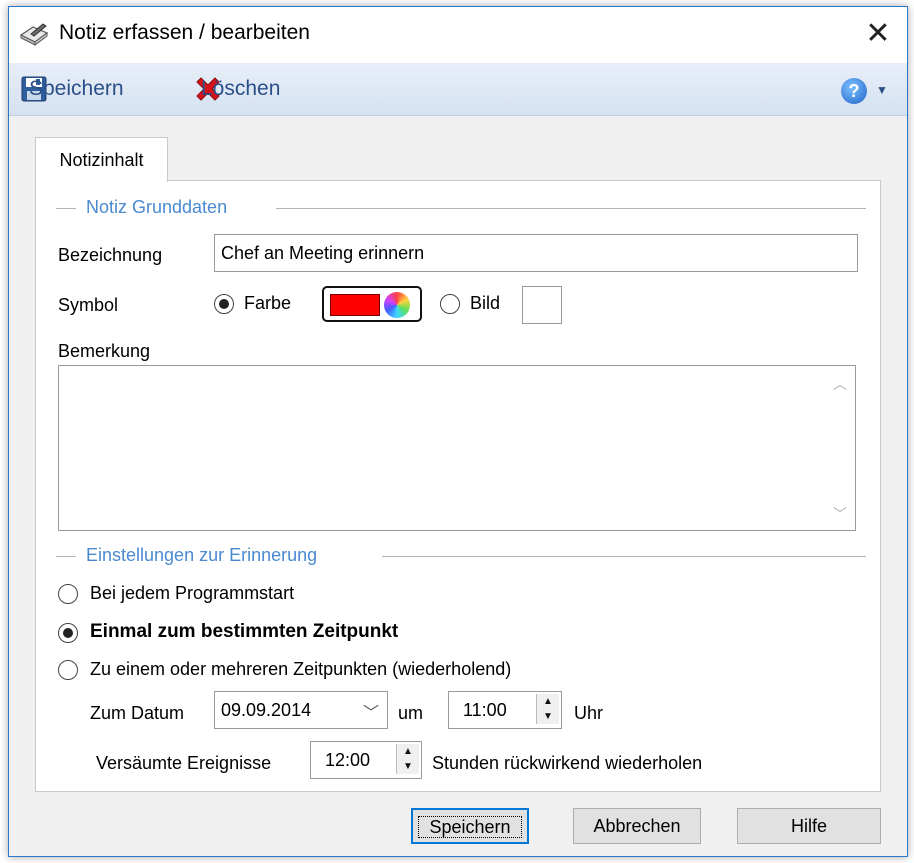  I want to click on time-value: 11:00, so click(485, 710).